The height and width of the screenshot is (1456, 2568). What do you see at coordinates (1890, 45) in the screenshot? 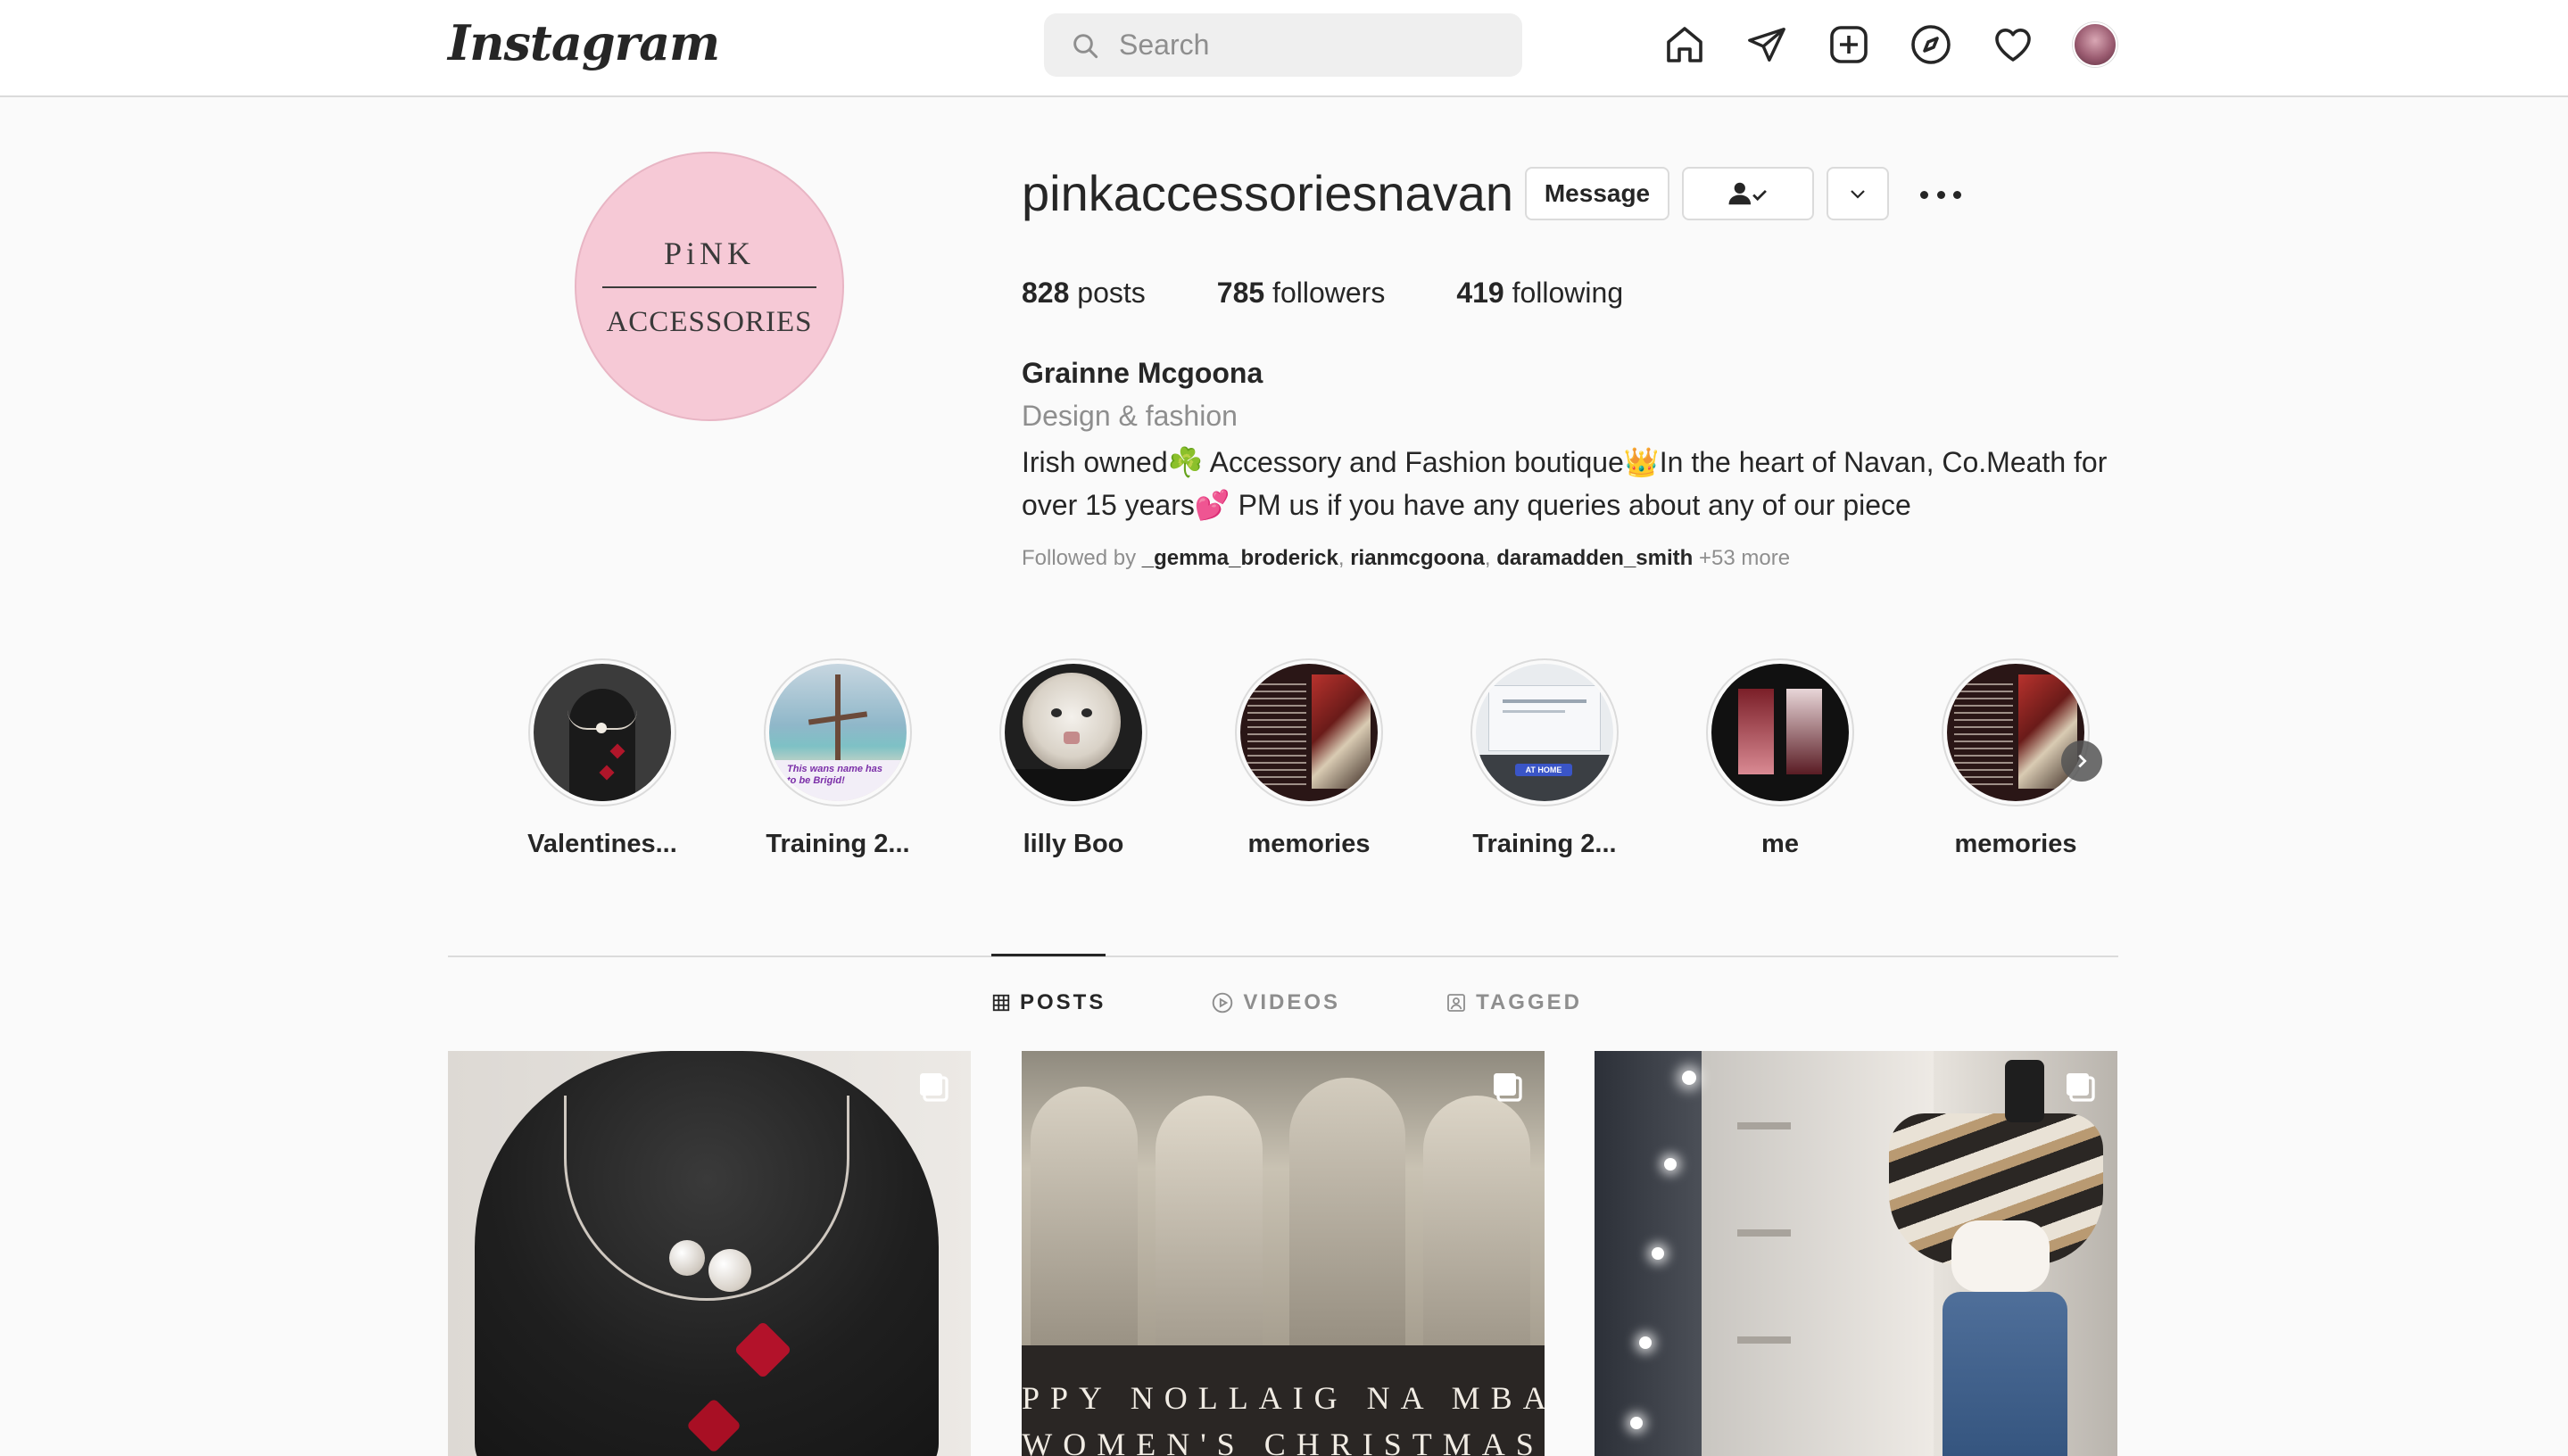
I see `nav-icons` at bounding box center [1890, 45].